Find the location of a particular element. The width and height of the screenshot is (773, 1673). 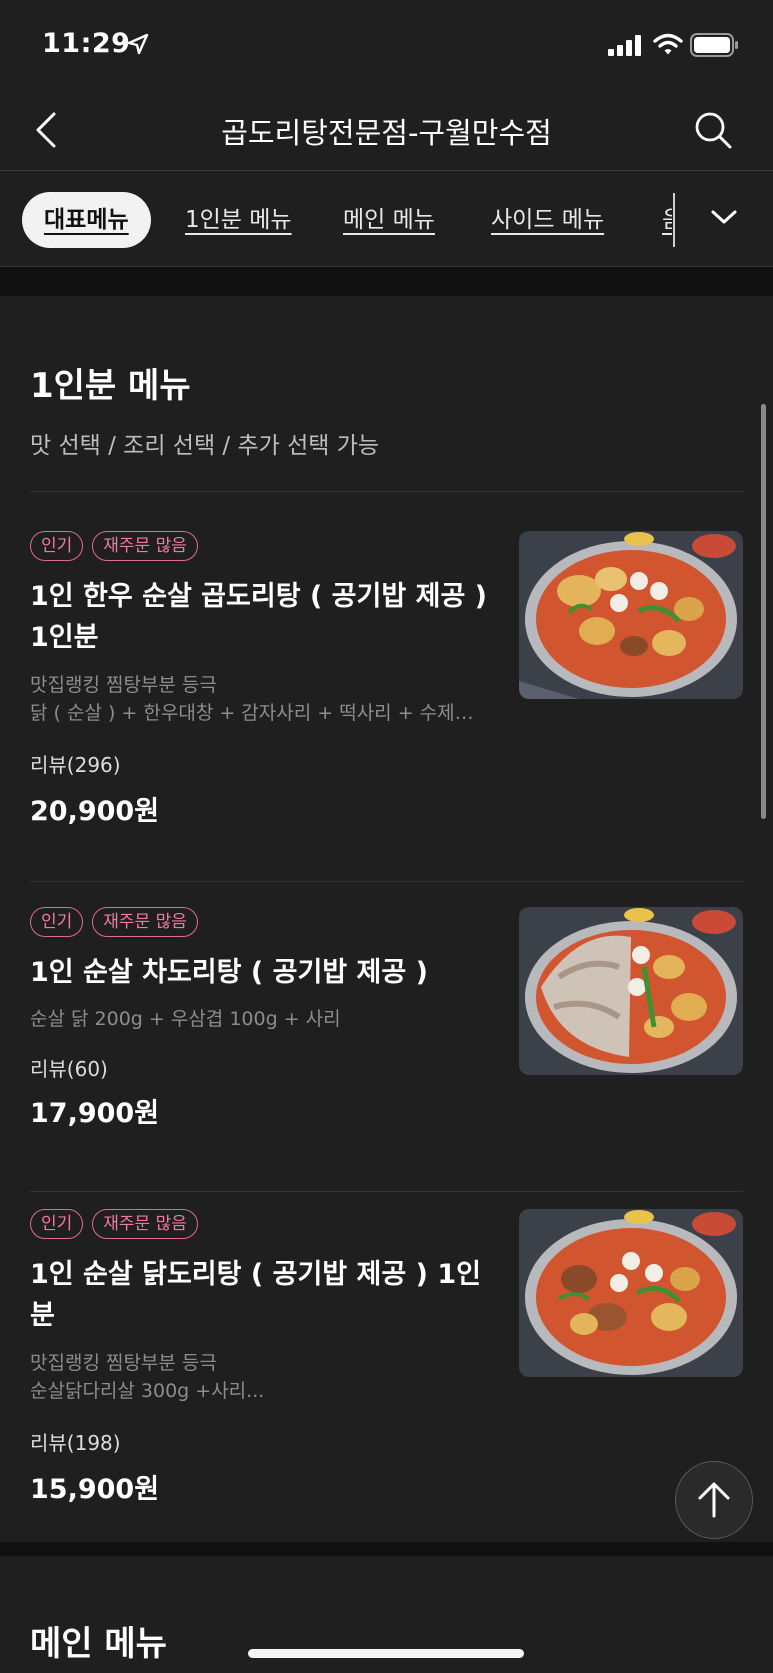

search-icon is located at coordinates (713, 130).